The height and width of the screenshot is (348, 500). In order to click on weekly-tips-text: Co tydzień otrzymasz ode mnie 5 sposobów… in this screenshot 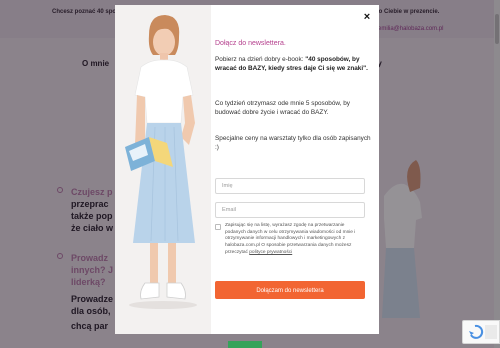, I will do `click(282, 108)`.